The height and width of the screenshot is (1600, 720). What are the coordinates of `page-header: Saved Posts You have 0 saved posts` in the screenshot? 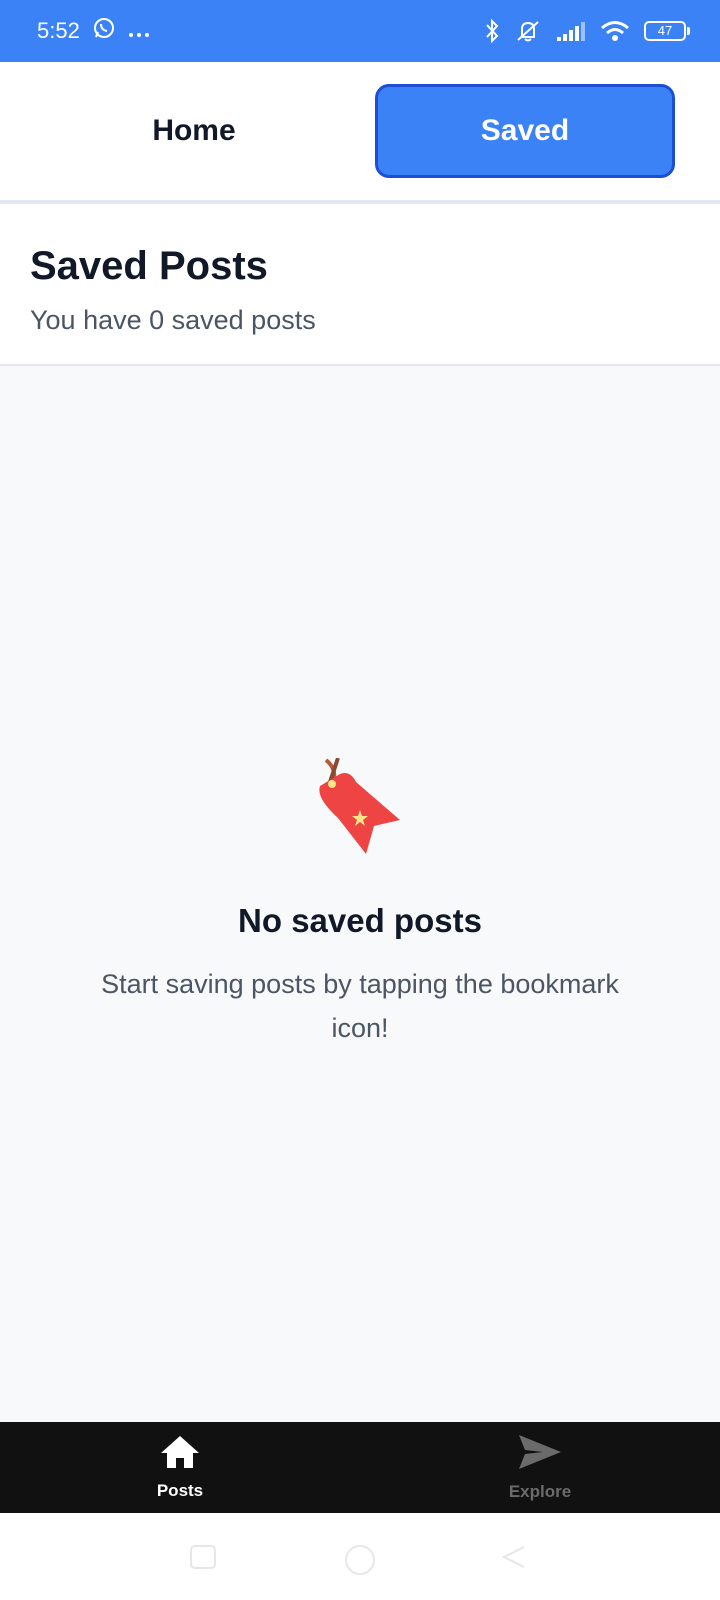 It's located at (360, 285).